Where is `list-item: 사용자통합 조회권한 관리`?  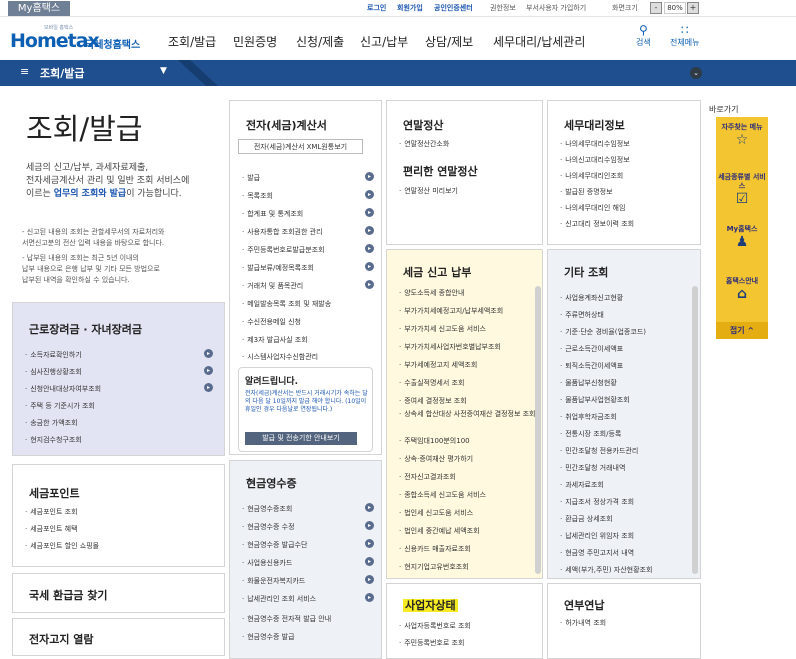 list-item: 사용자통합 조회권한 관리 is located at coordinates (282, 232).